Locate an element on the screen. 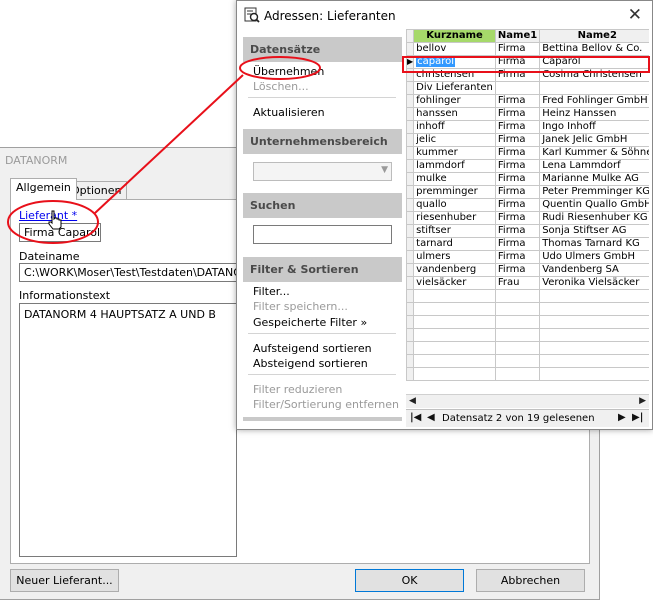 Image resolution: width=653 pixels, height=600 pixels. tab-allgemein: Allgemein is located at coordinates (43, 189).